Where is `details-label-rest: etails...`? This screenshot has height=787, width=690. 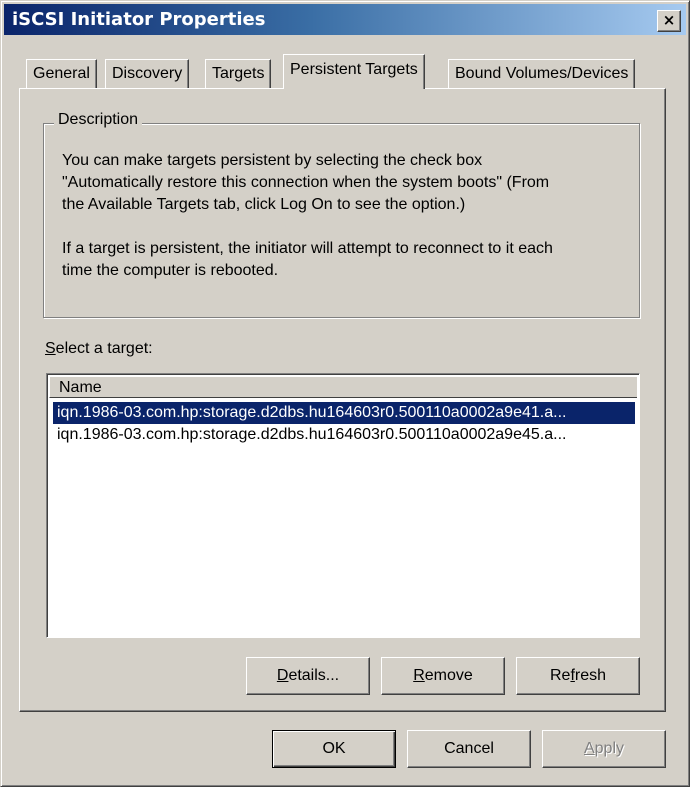
details-label-rest: etails... is located at coordinates (314, 675).